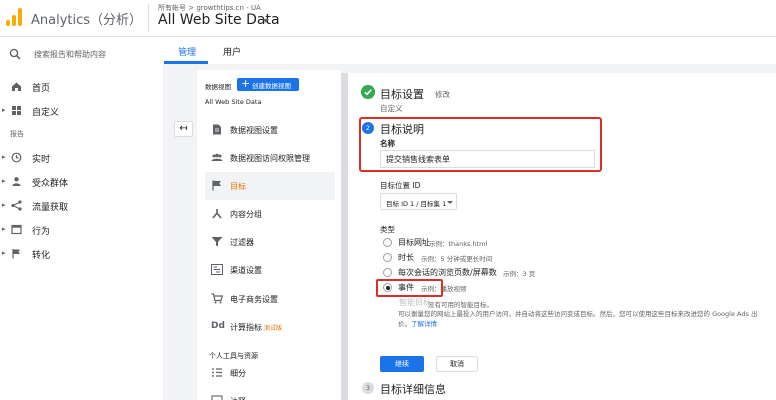 The width and height of the screenshot is (776, 400). What do you see at coordinates (457, 364) in the screenshot?
I see `cancel-button: 取消` at bounding box center [457, 364].